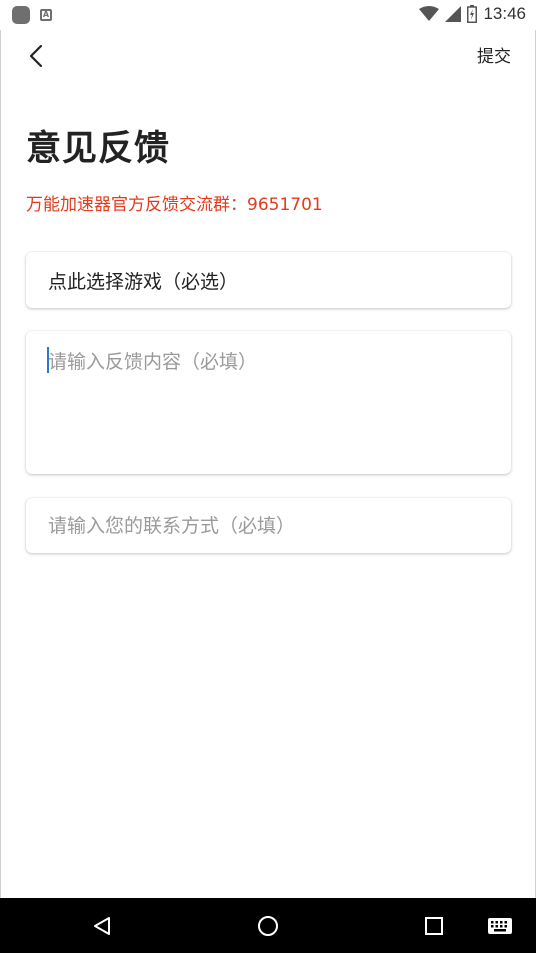 This screenshot has height=953, width=536. I want to click on status-right-icons: 13:46, so click(472, 14).